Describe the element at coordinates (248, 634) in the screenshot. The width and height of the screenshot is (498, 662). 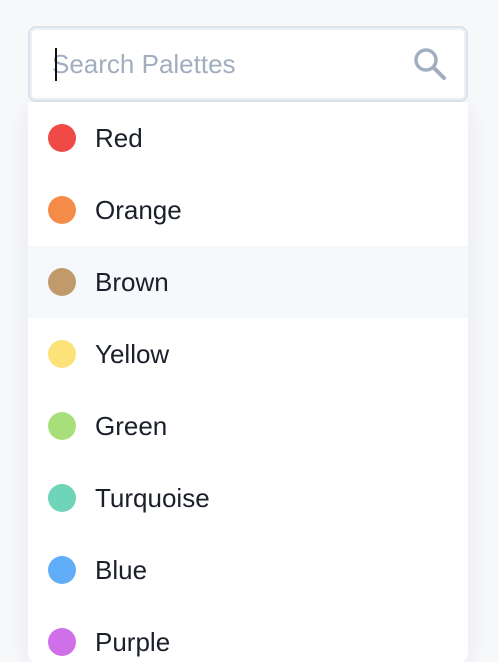
I see `palette-option-purple: Purple` at that location.